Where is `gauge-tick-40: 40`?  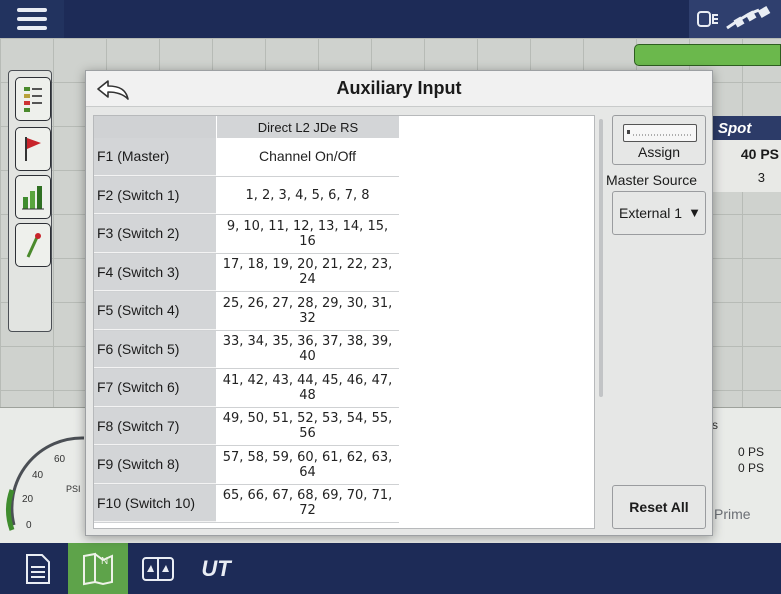
gauge-tick-40: 40 is located at coordinates (38, 475).